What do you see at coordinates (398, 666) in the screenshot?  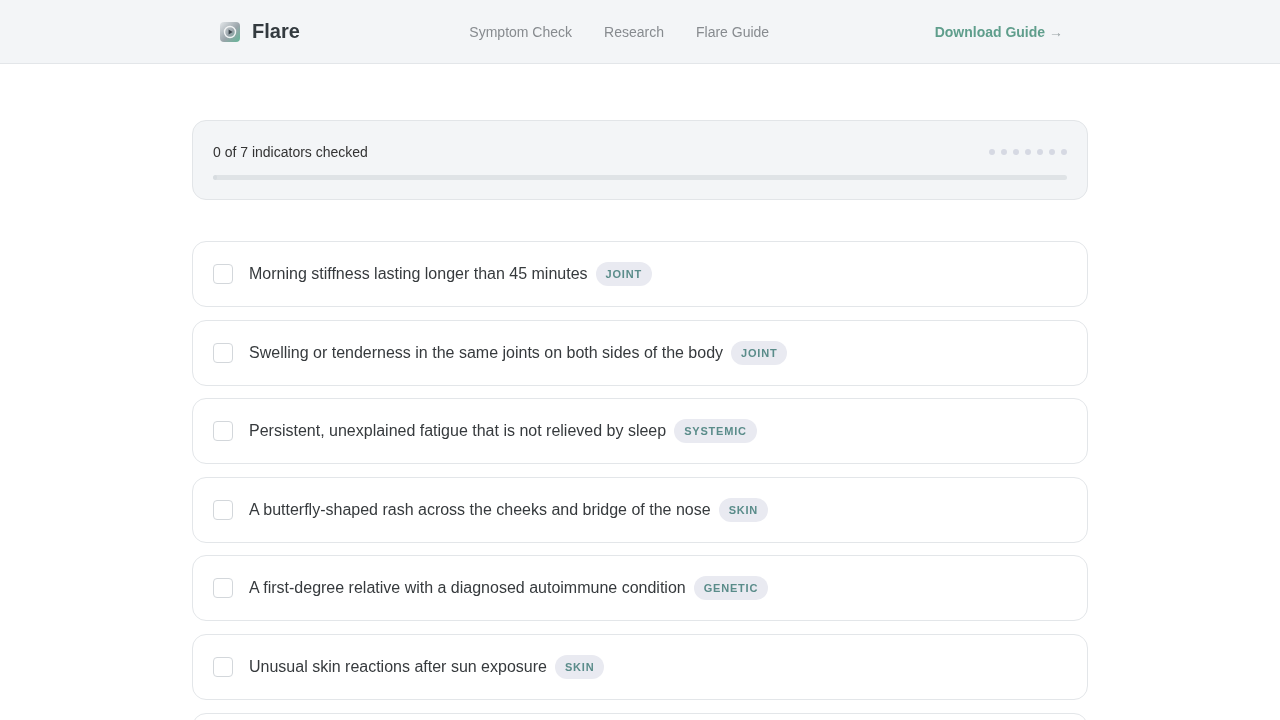 I see `indicator-text: Unusual skin reactions after sun exposure` at bounding box center [398, 666].